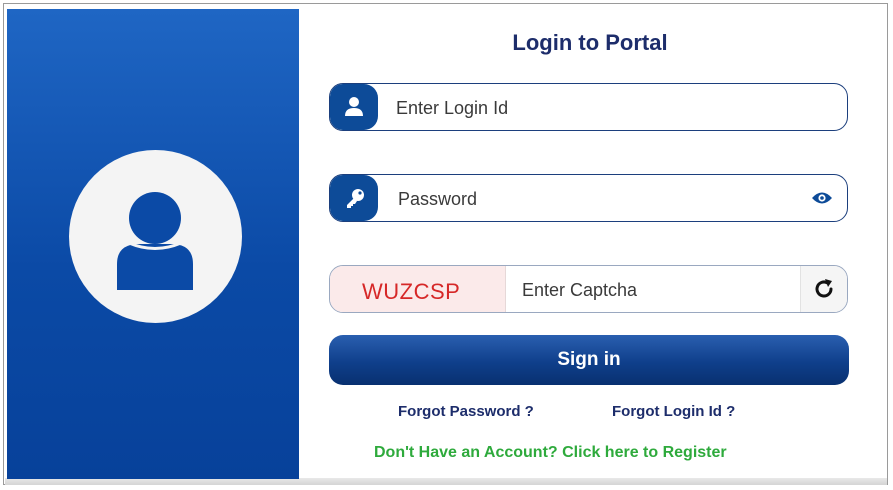 The image size is (893, 490). I want to click on page-title: Login to Portal, so click(590, 42).